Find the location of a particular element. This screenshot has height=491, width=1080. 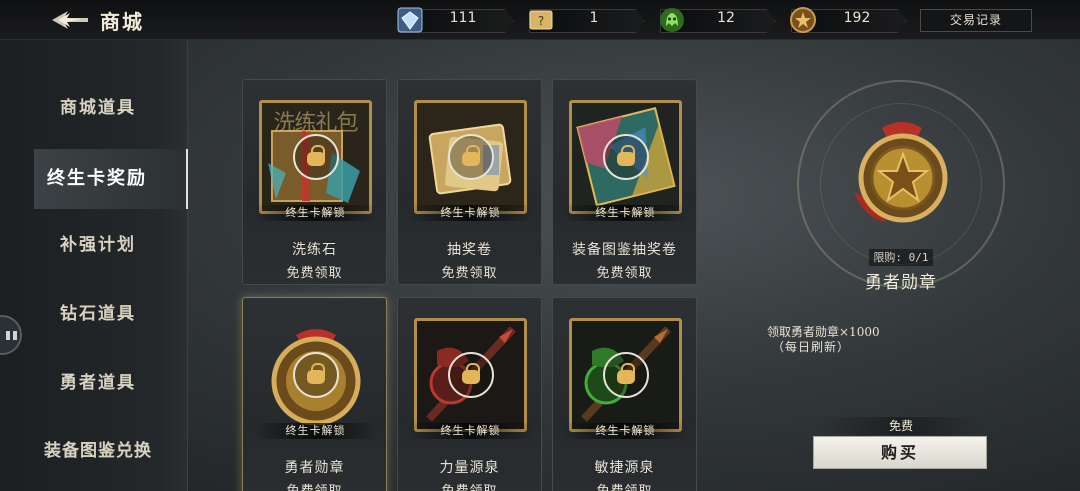

trade-record-button: 交易记录 is located at coordinates (976, 20).